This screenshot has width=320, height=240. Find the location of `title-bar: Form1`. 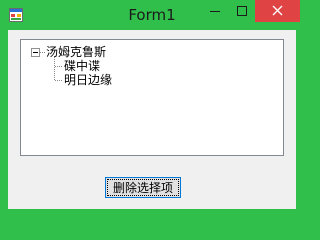

title-bar: Form1 is located at coordinates (152, 15).